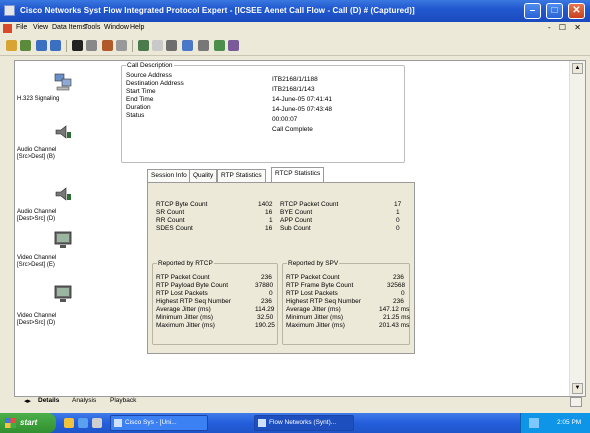 The width and height of the screenshot is (590, 433). What do you see at coordinates (140, 99) in the screenshot?
I see `field-label: End Time` at bounding box center [140, 99].